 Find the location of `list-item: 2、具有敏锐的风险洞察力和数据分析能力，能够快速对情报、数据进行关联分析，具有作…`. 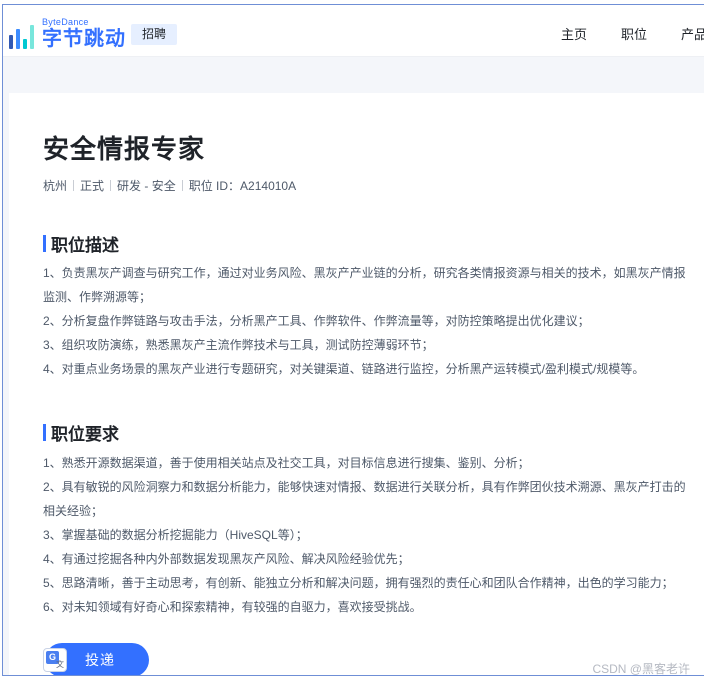

list-item: 2、具有敏锐的风险洞察力和数据分析能力，能够快速对情报、数据进行关联分析，具有作… is located at coordinates (364, 487).